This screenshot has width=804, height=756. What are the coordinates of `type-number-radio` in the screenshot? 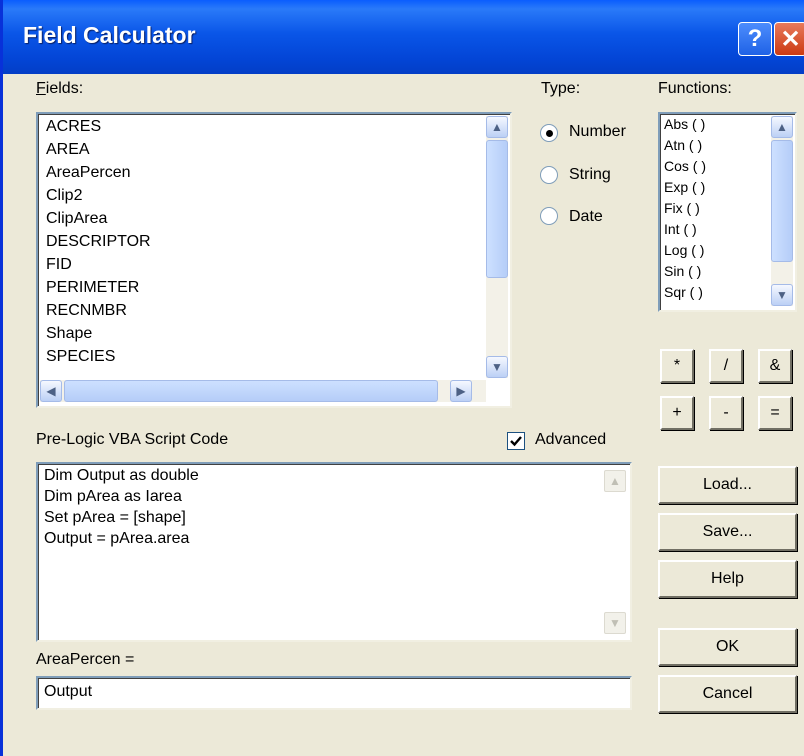 It's located at (549, 133).